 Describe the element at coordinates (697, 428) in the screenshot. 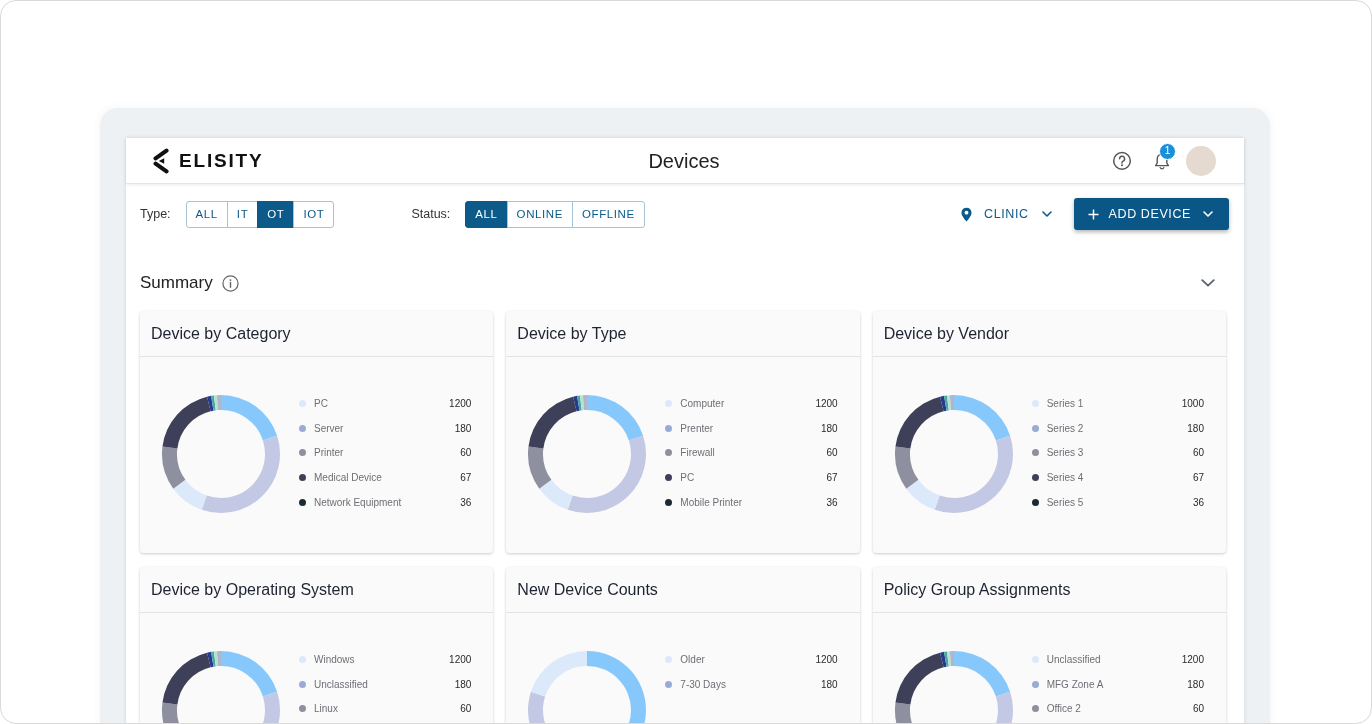

I see `legend-label: Prenter` at that location.